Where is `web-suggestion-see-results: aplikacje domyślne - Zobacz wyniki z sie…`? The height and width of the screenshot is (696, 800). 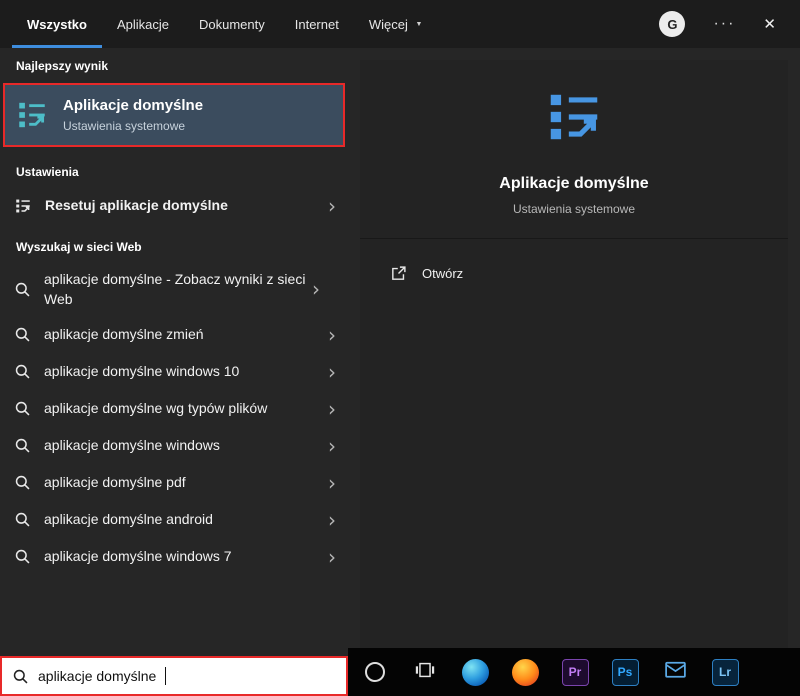
web-suggestion-see-results: aplikacje domyślne - Zobacz wyniki z sie… is located at coordinates (174, 289).